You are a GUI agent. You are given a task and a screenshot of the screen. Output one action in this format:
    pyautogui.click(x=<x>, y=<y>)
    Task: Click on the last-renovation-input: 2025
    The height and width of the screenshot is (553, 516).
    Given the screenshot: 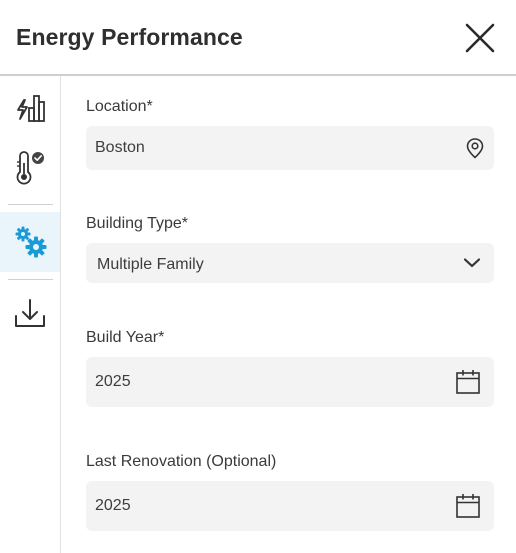 What is the action you would take?
    pyautogui.click(x=290, y=506)
    